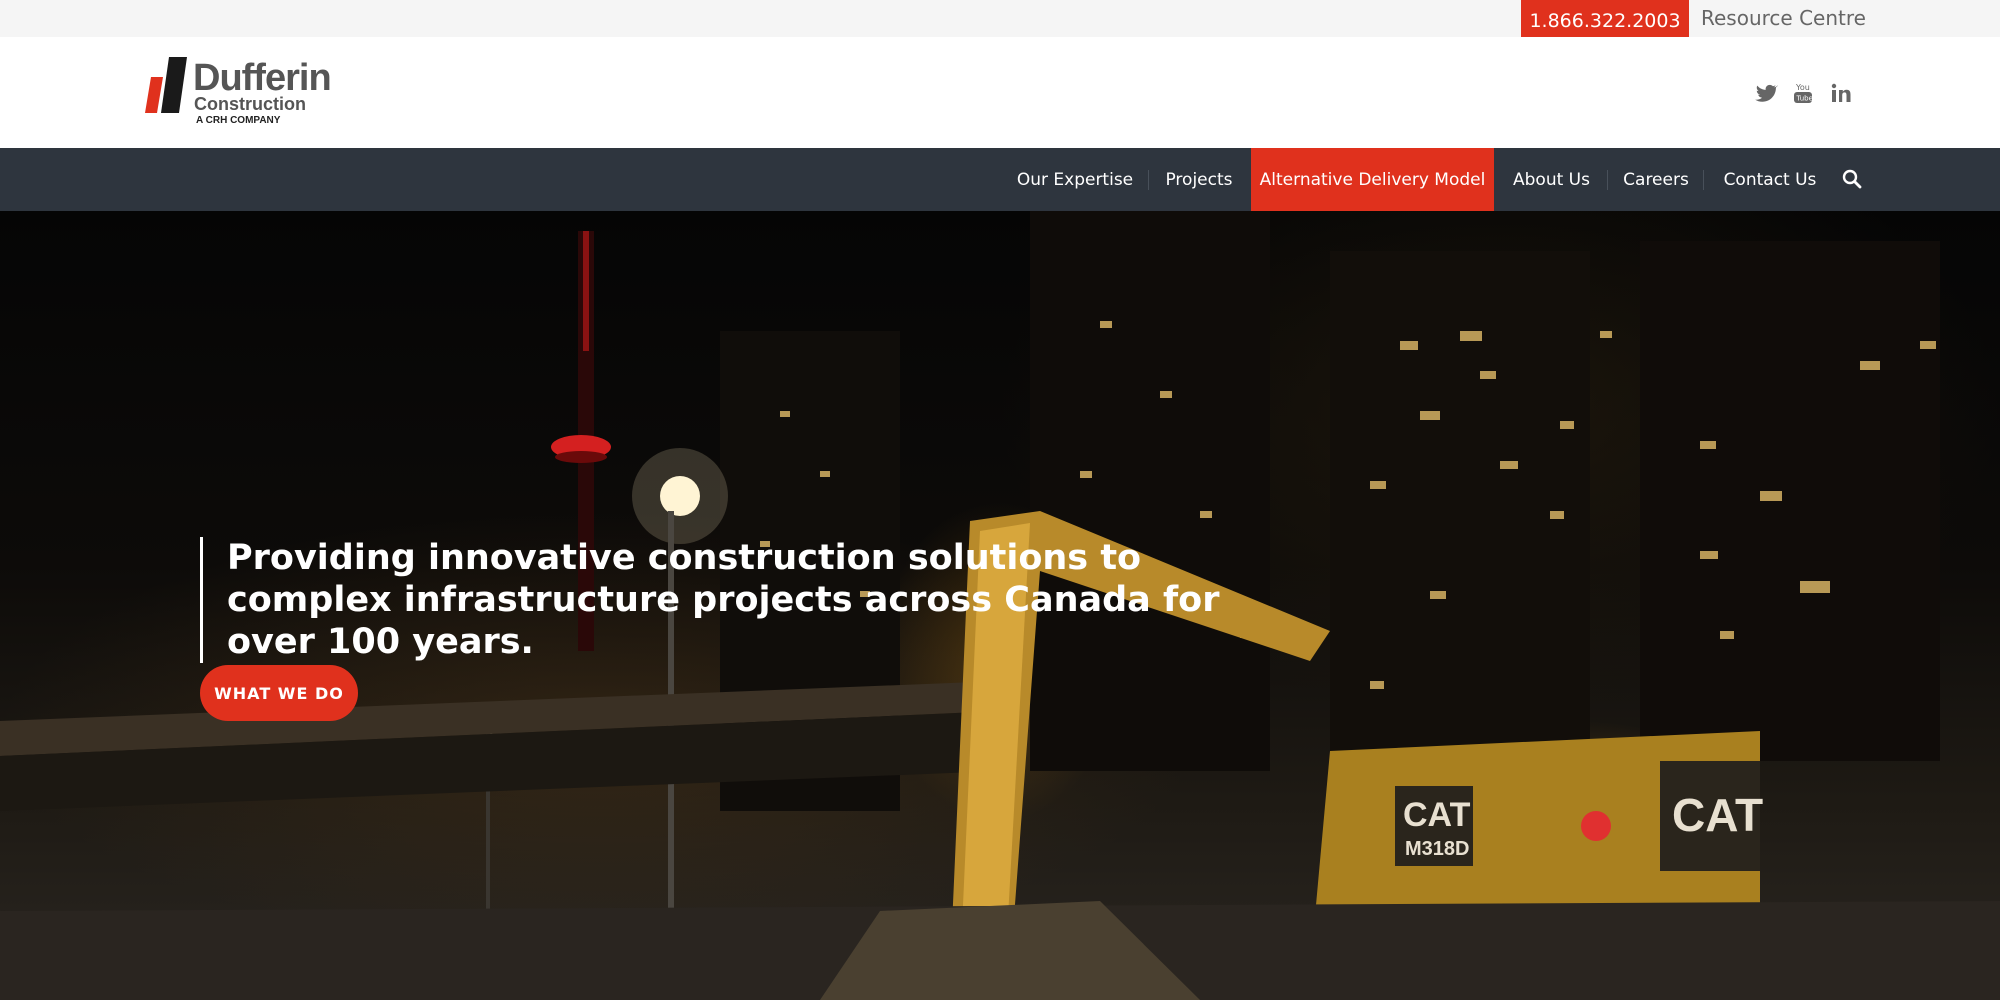 The width and height of the screenshot is (2000, 1000). I want to click on phone-number-link: 1.866.322.2003, so click(1605, 20).